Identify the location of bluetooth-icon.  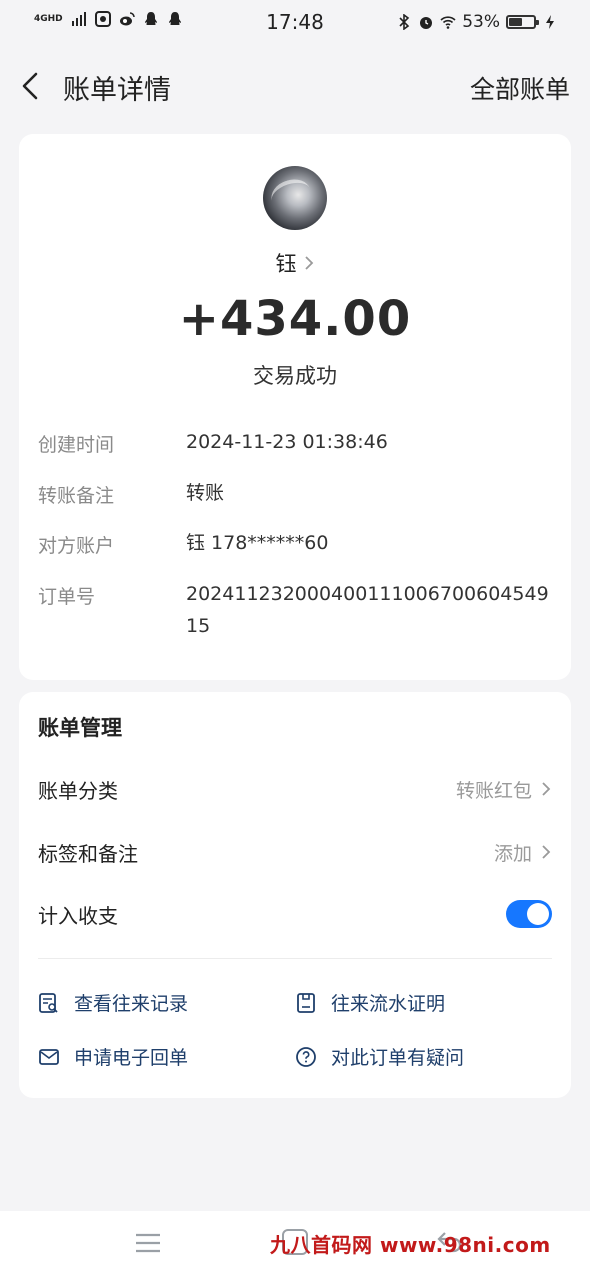
(404, 22).